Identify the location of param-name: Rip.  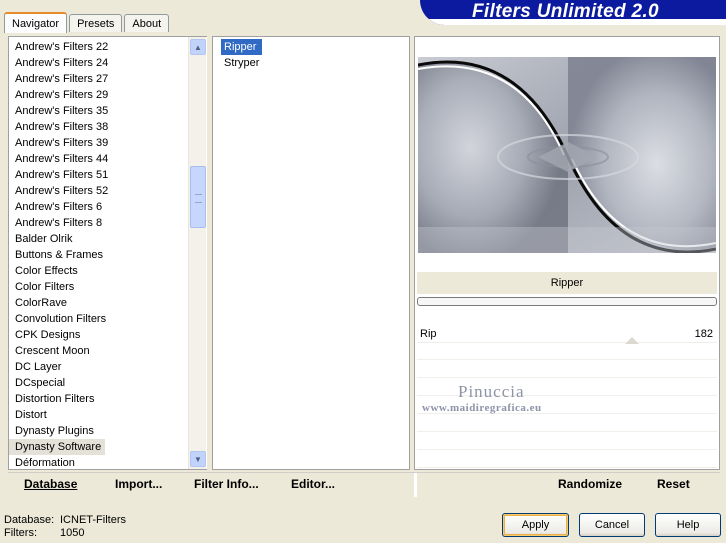
(428, 334).